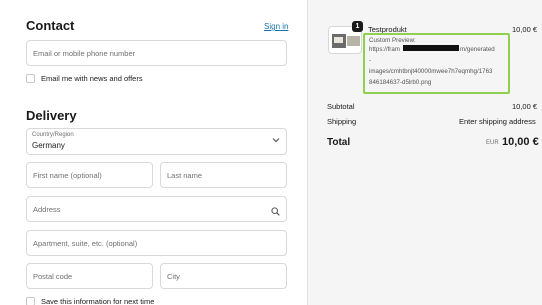  I want to click on address-placeholder: Address, so click(47, 209).